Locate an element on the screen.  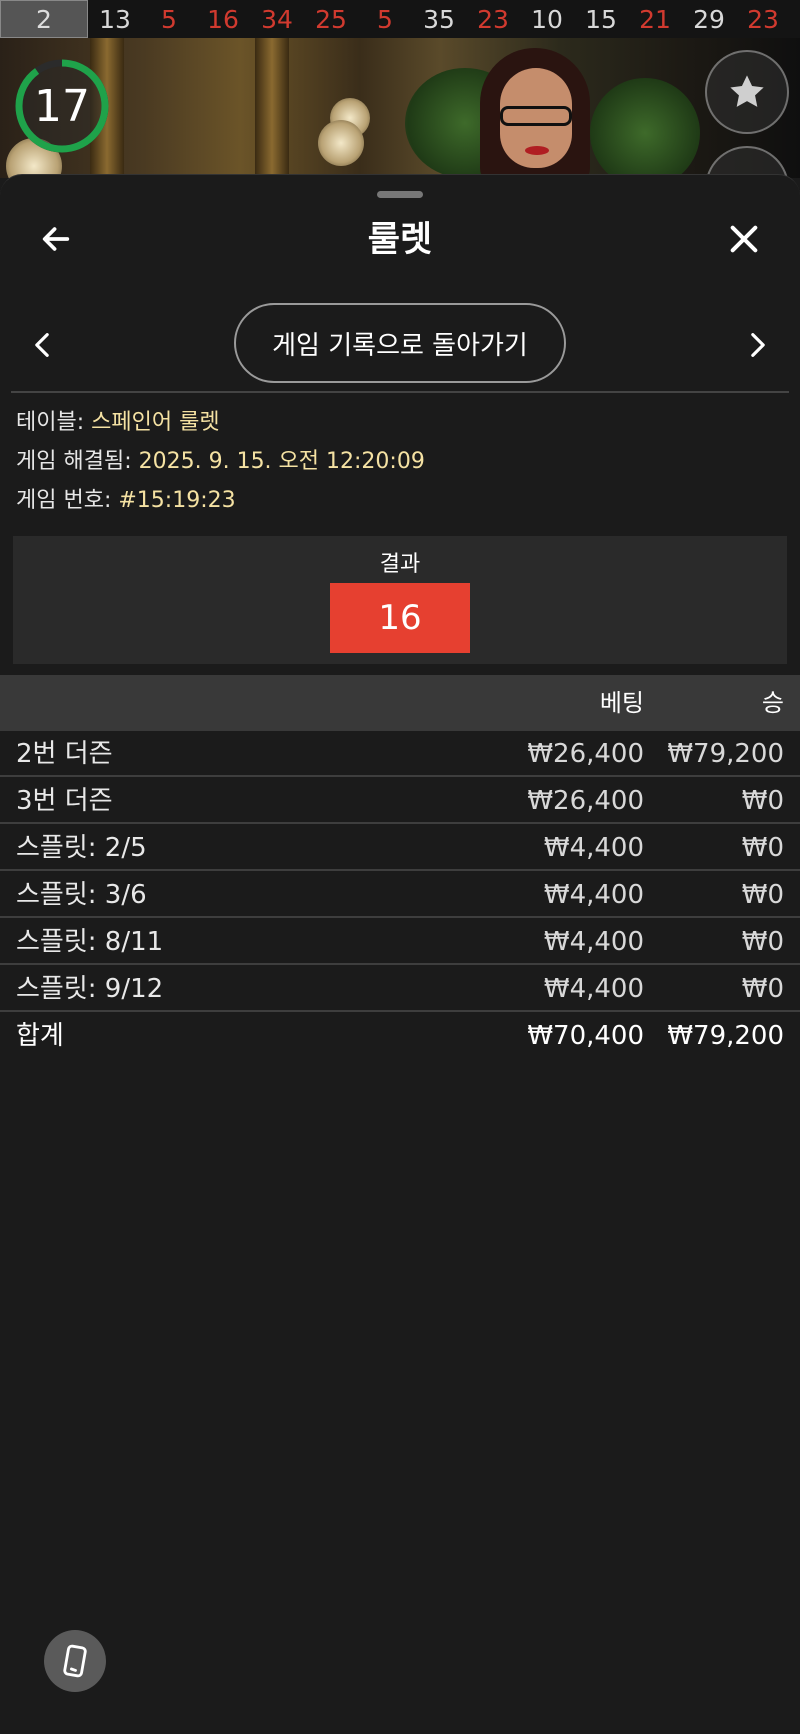
star-icon is located at coordinates (747, 91).